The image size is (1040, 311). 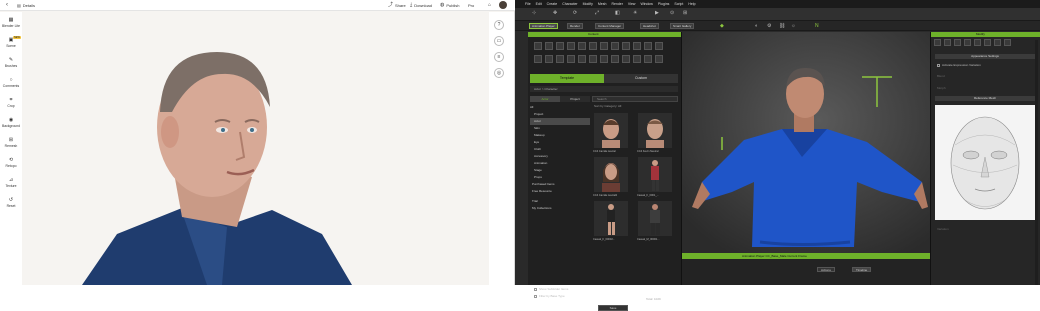 I want to click on rotate-icon: ⟳, so click(x=575, y=13).